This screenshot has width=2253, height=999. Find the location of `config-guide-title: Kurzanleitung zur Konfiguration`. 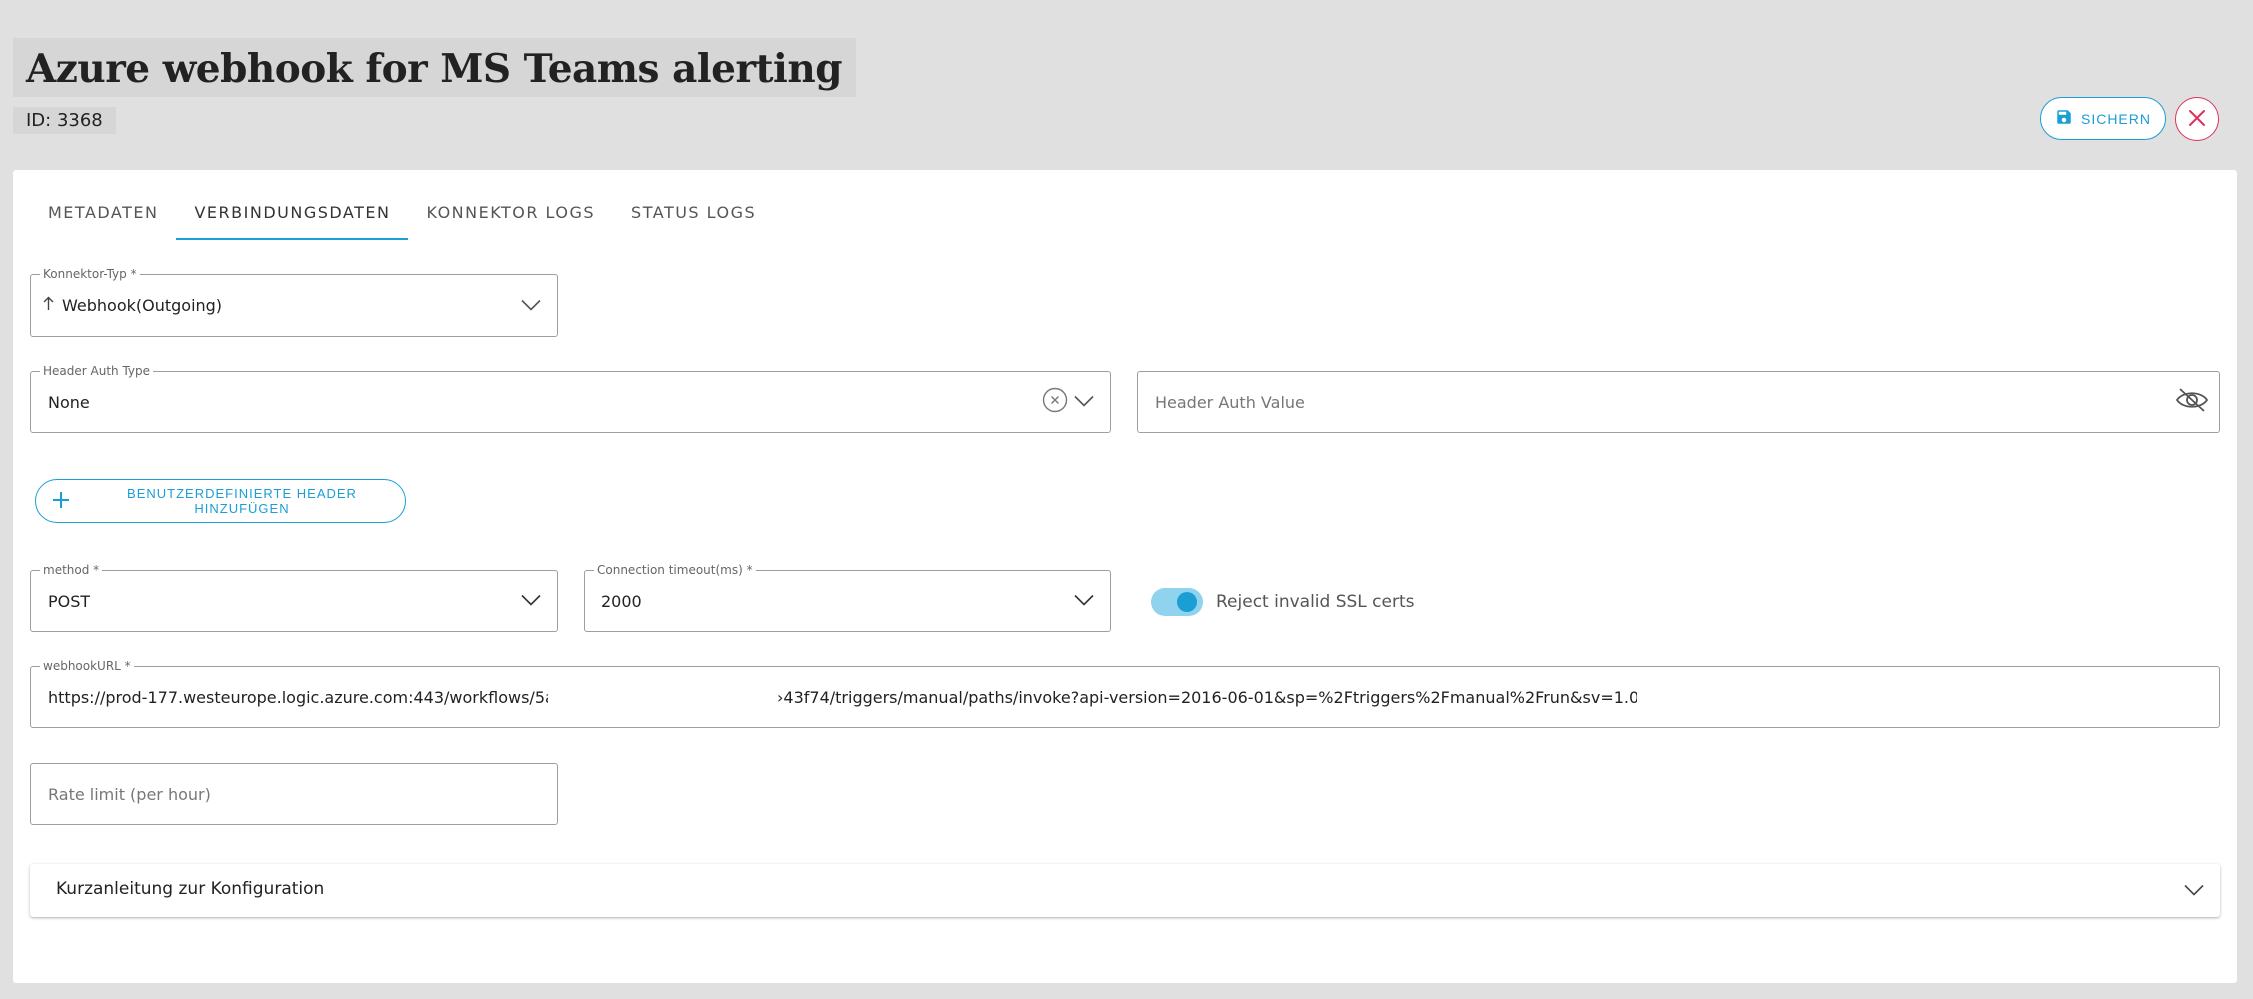

config-guide-title: Kurzanleitung zur Konfiguration is located at coordinates (190, 889).